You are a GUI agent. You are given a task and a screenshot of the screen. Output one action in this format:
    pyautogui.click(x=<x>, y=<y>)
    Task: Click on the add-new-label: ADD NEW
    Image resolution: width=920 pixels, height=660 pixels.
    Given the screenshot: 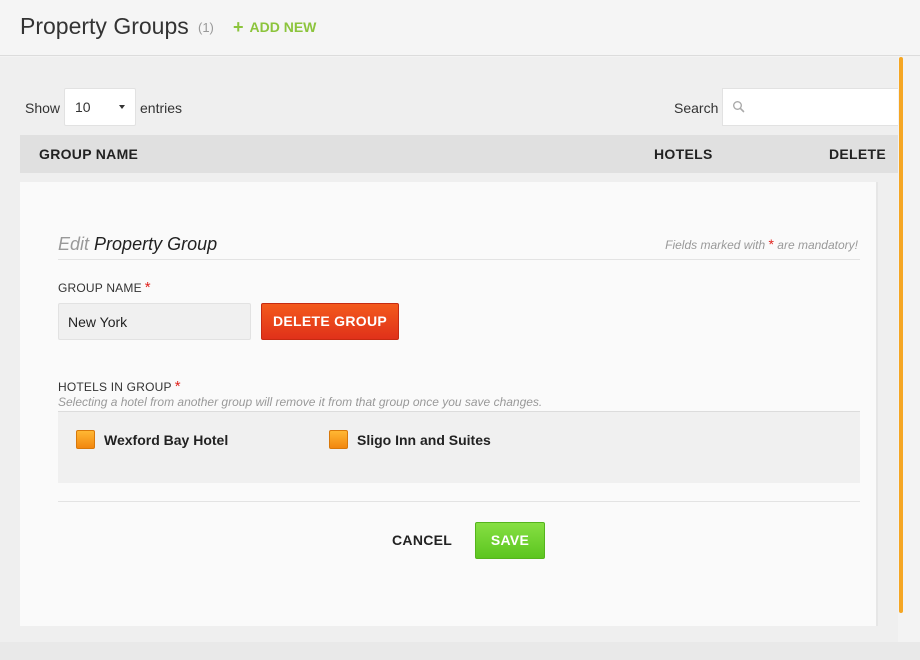 What is the action you would take?
    pyautogui.click(x=283, y=27)
    